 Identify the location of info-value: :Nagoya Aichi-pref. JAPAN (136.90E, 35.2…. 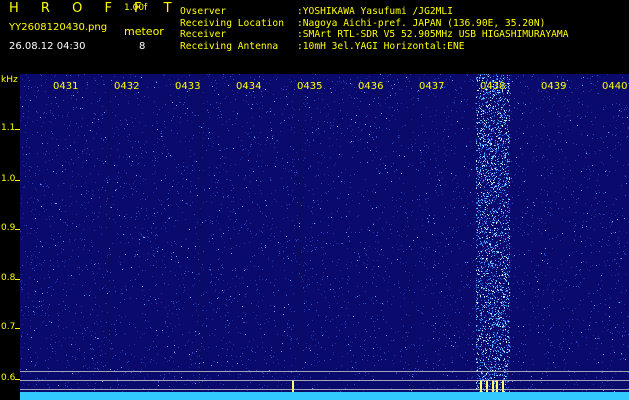
(421, 23).